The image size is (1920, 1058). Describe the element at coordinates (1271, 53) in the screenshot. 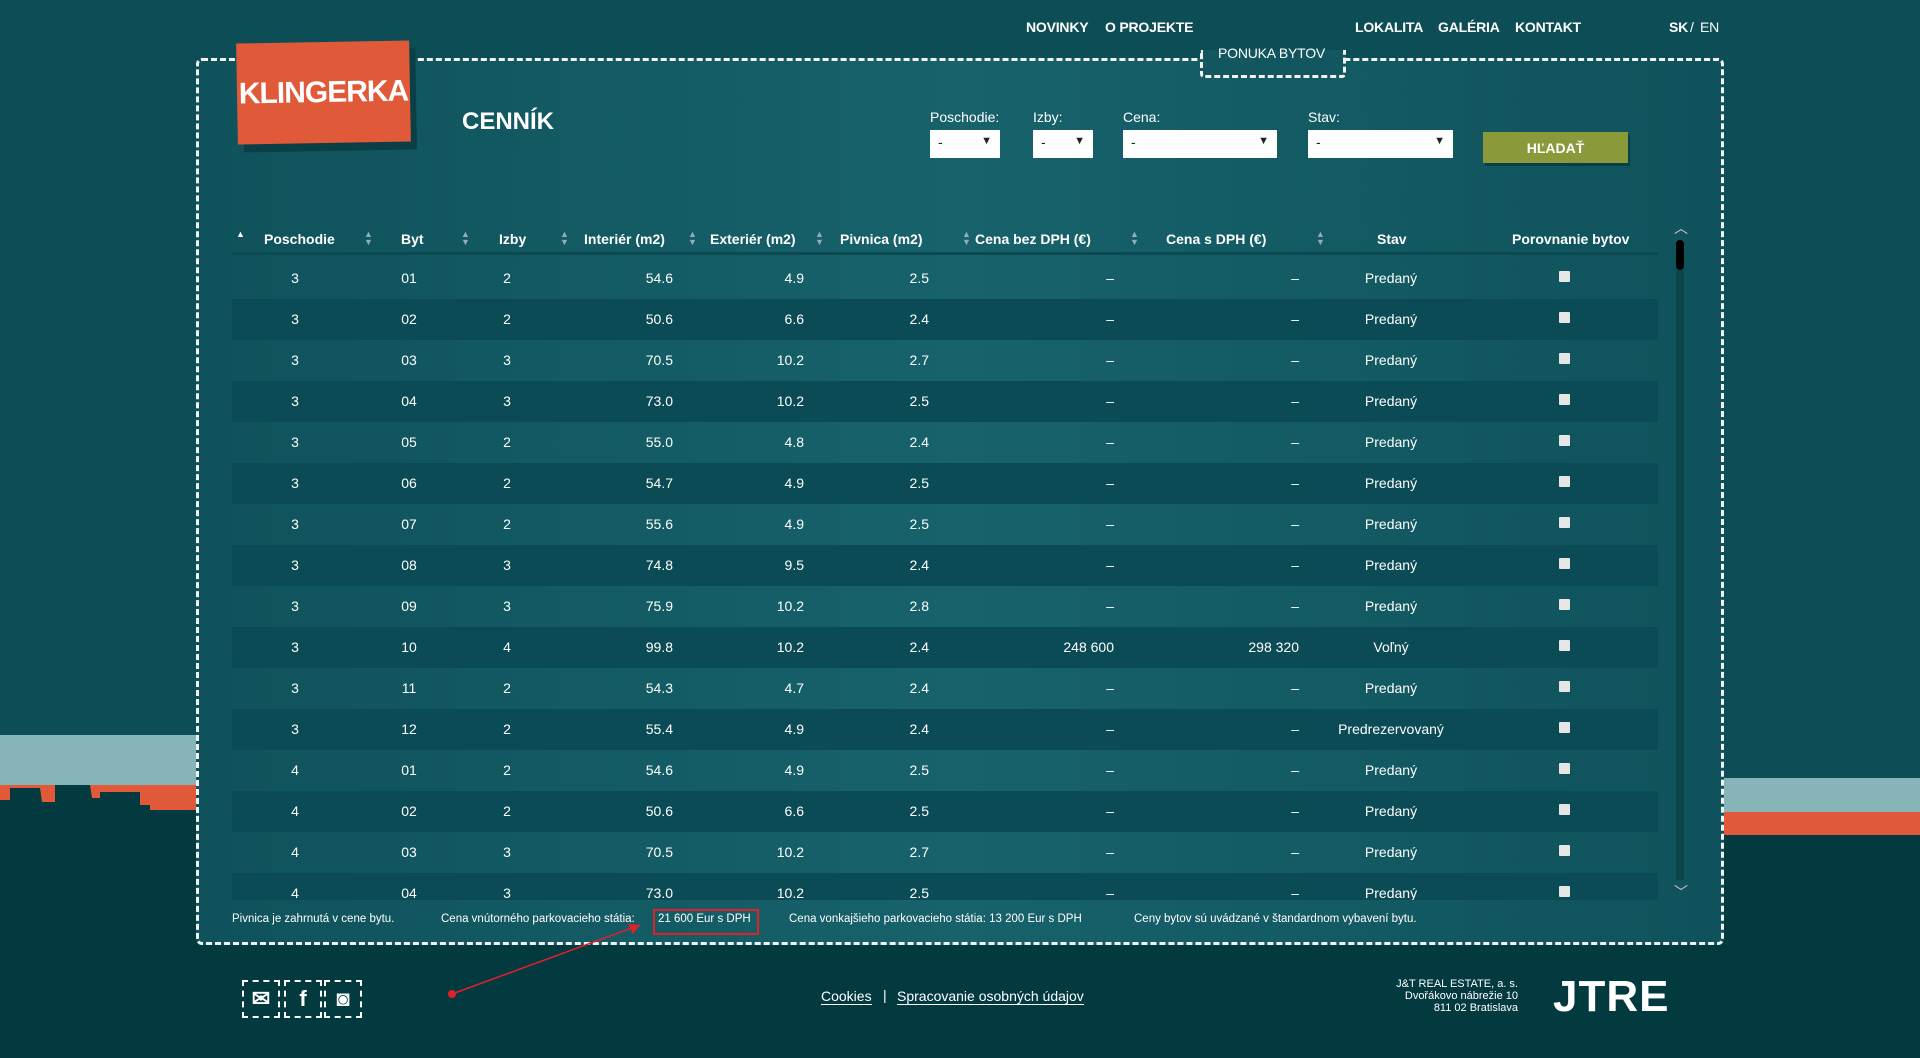

I see `nav-ponuka-bytov: PONUKA BYTOV` at that location.